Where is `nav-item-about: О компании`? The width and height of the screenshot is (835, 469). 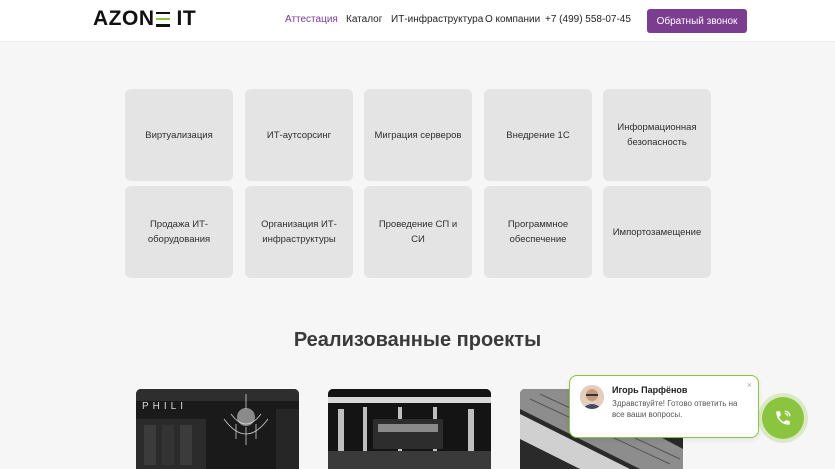
nav-item-about: О компании is located at coordinates (512, 19).